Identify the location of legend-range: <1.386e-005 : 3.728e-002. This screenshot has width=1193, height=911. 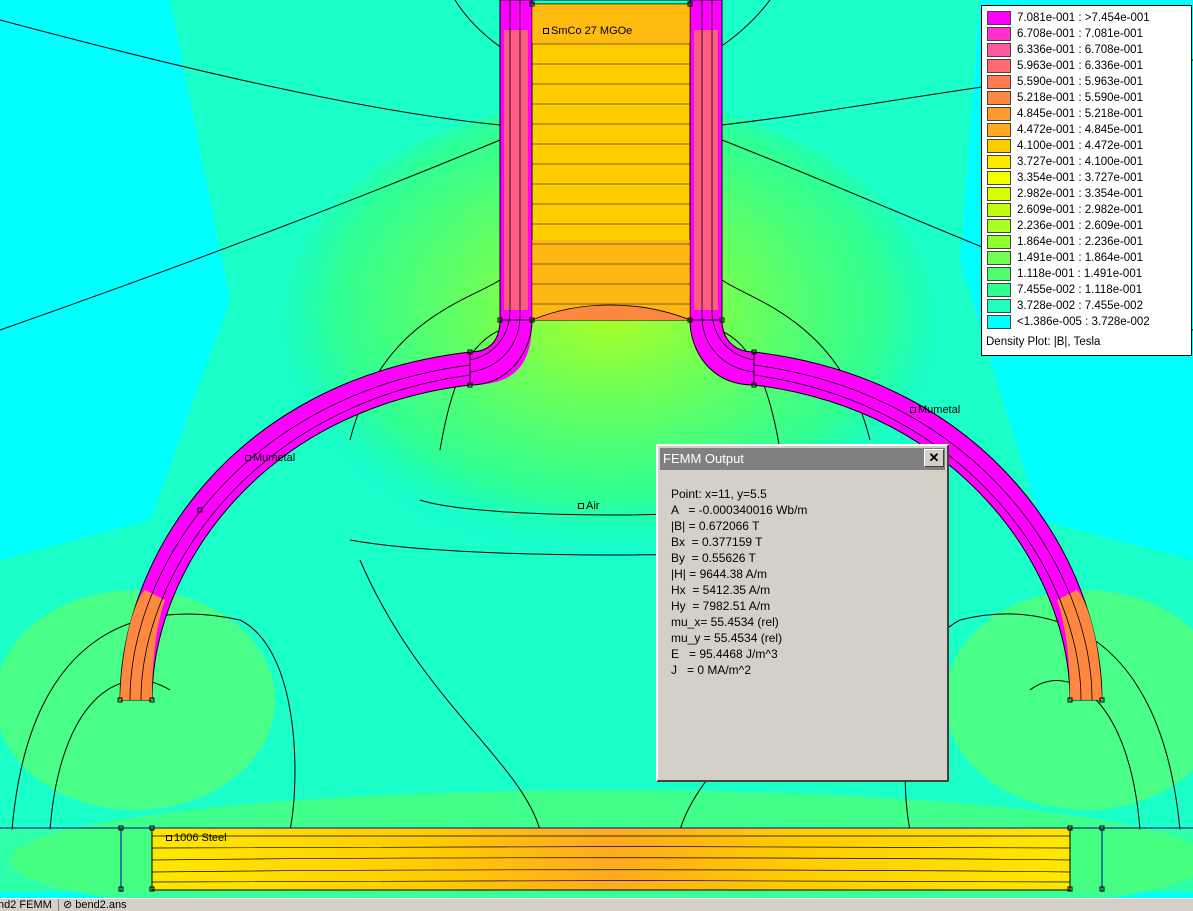
(1083, 322).